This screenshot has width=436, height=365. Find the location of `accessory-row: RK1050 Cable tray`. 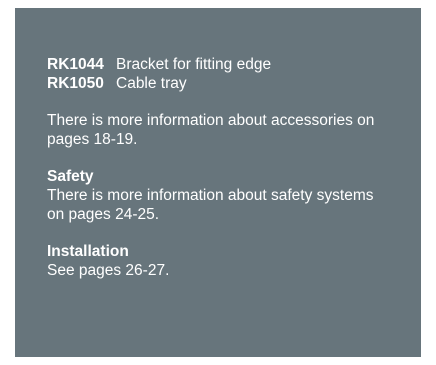

accessory-row: RK1050 Cable tray is located at coordinates (159, 83).